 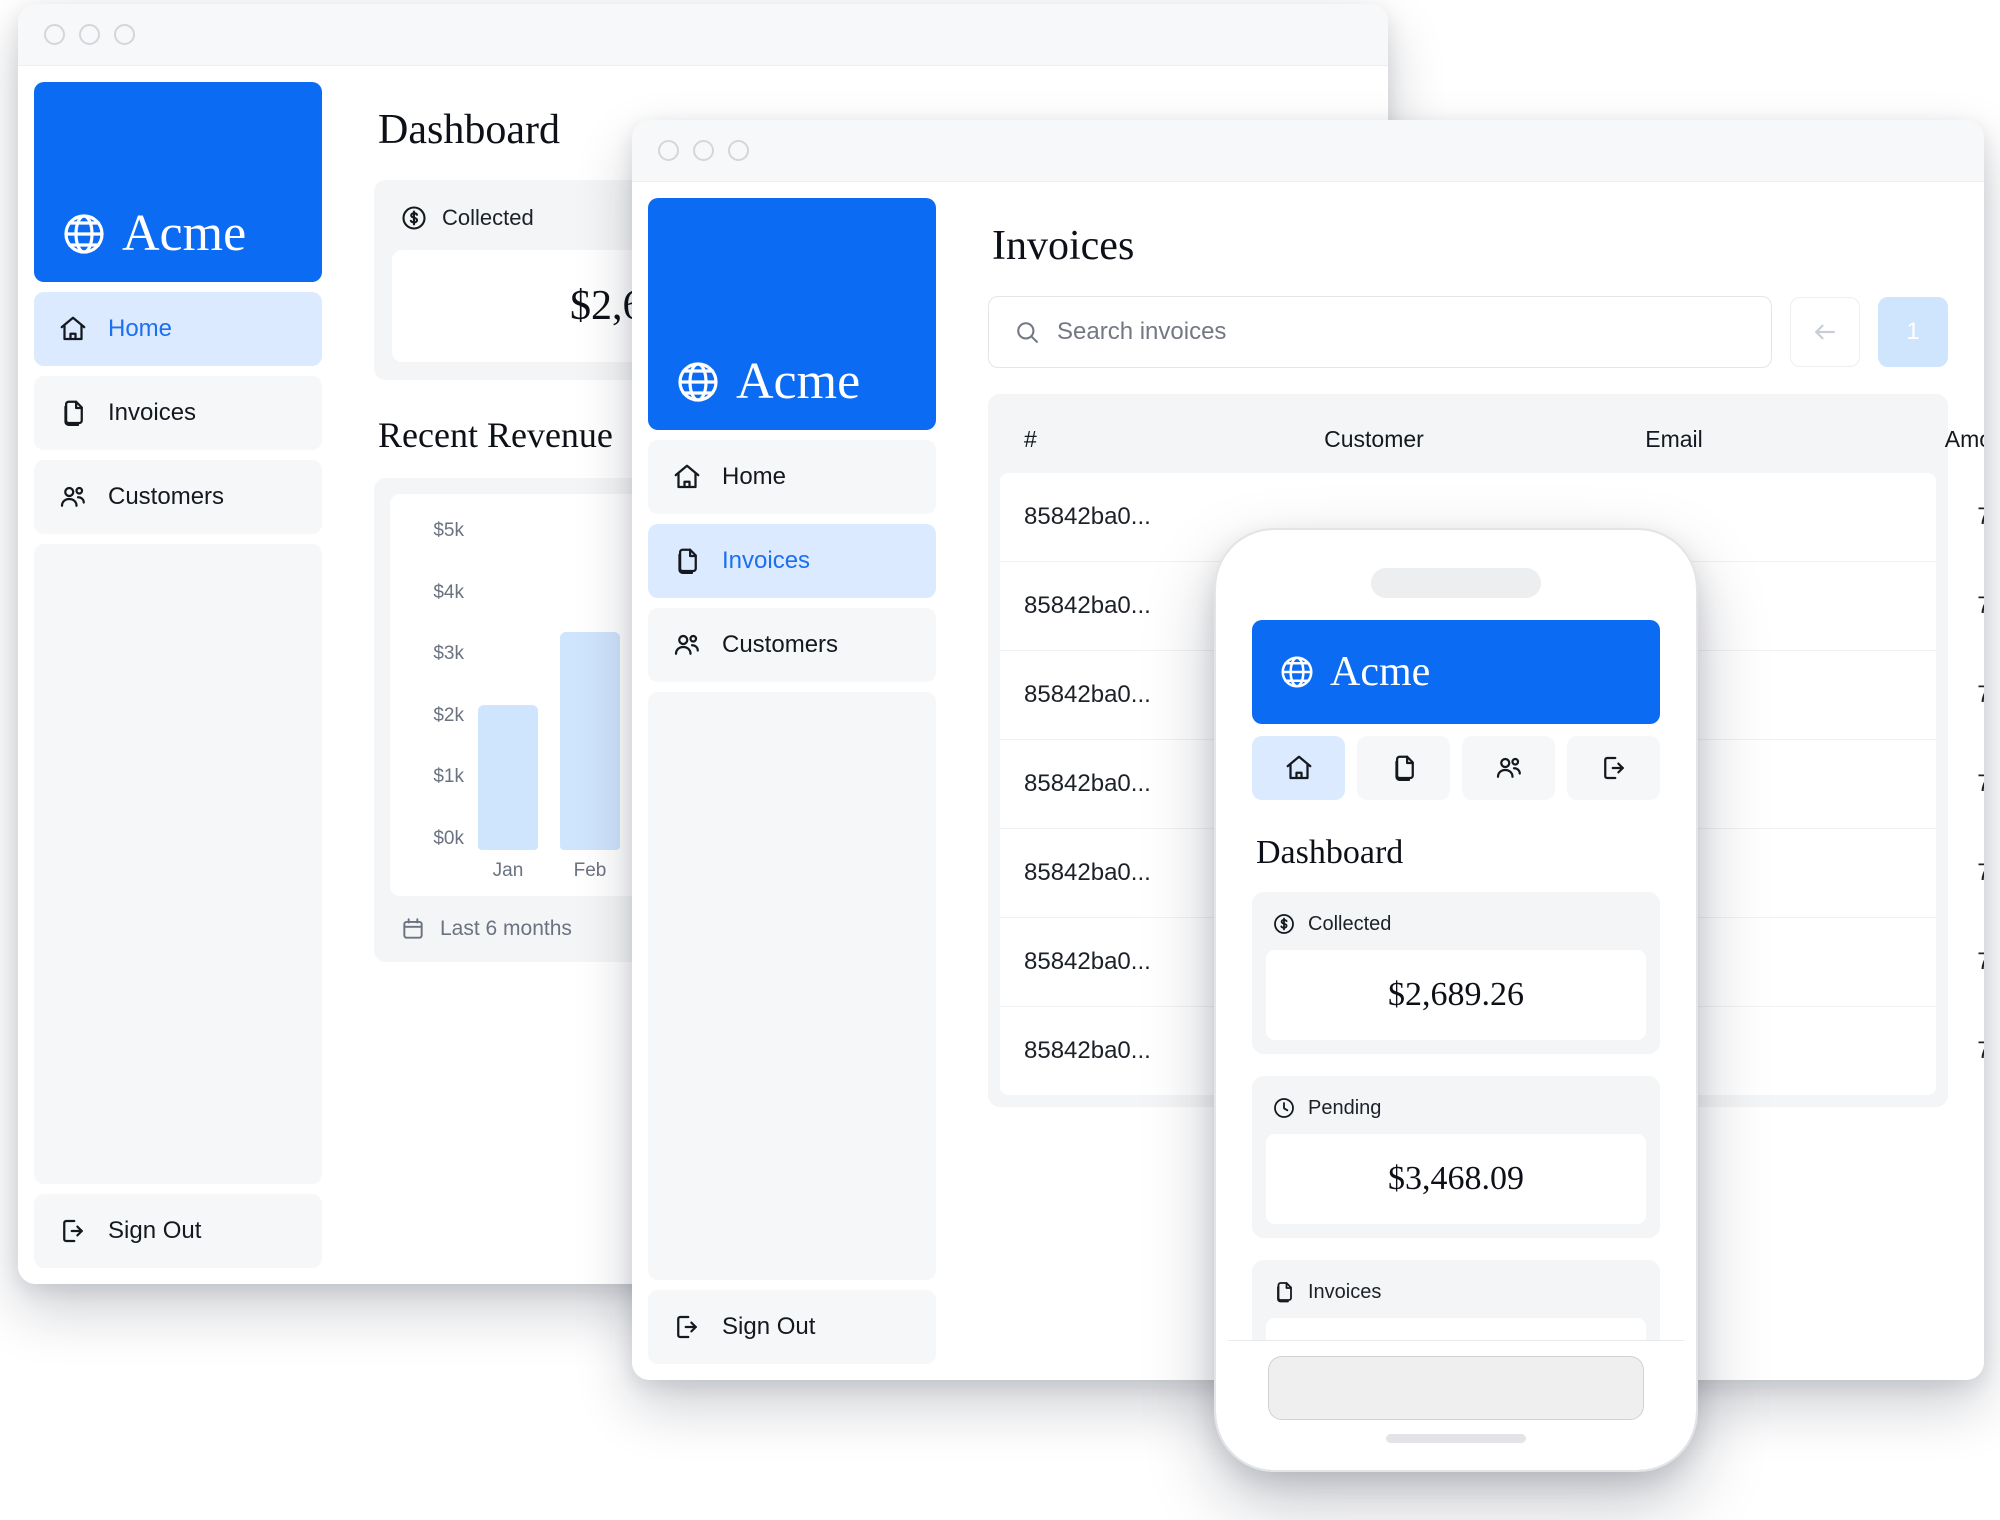 What do you see at coordinates (1124, 439) in the screenshot?
I see `column-header-id: #` at bounding box center [1124, 439].